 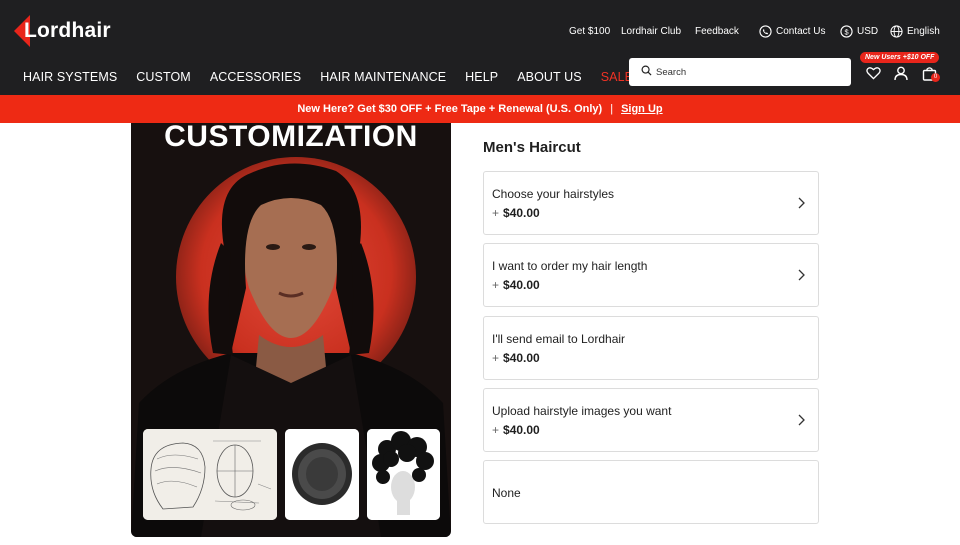 What do you see at coordinates (651, 348) in the screenshot?
I see `option-send-email: I'll send email to Lordhair + $40.00` at bounding box center [651, 348].